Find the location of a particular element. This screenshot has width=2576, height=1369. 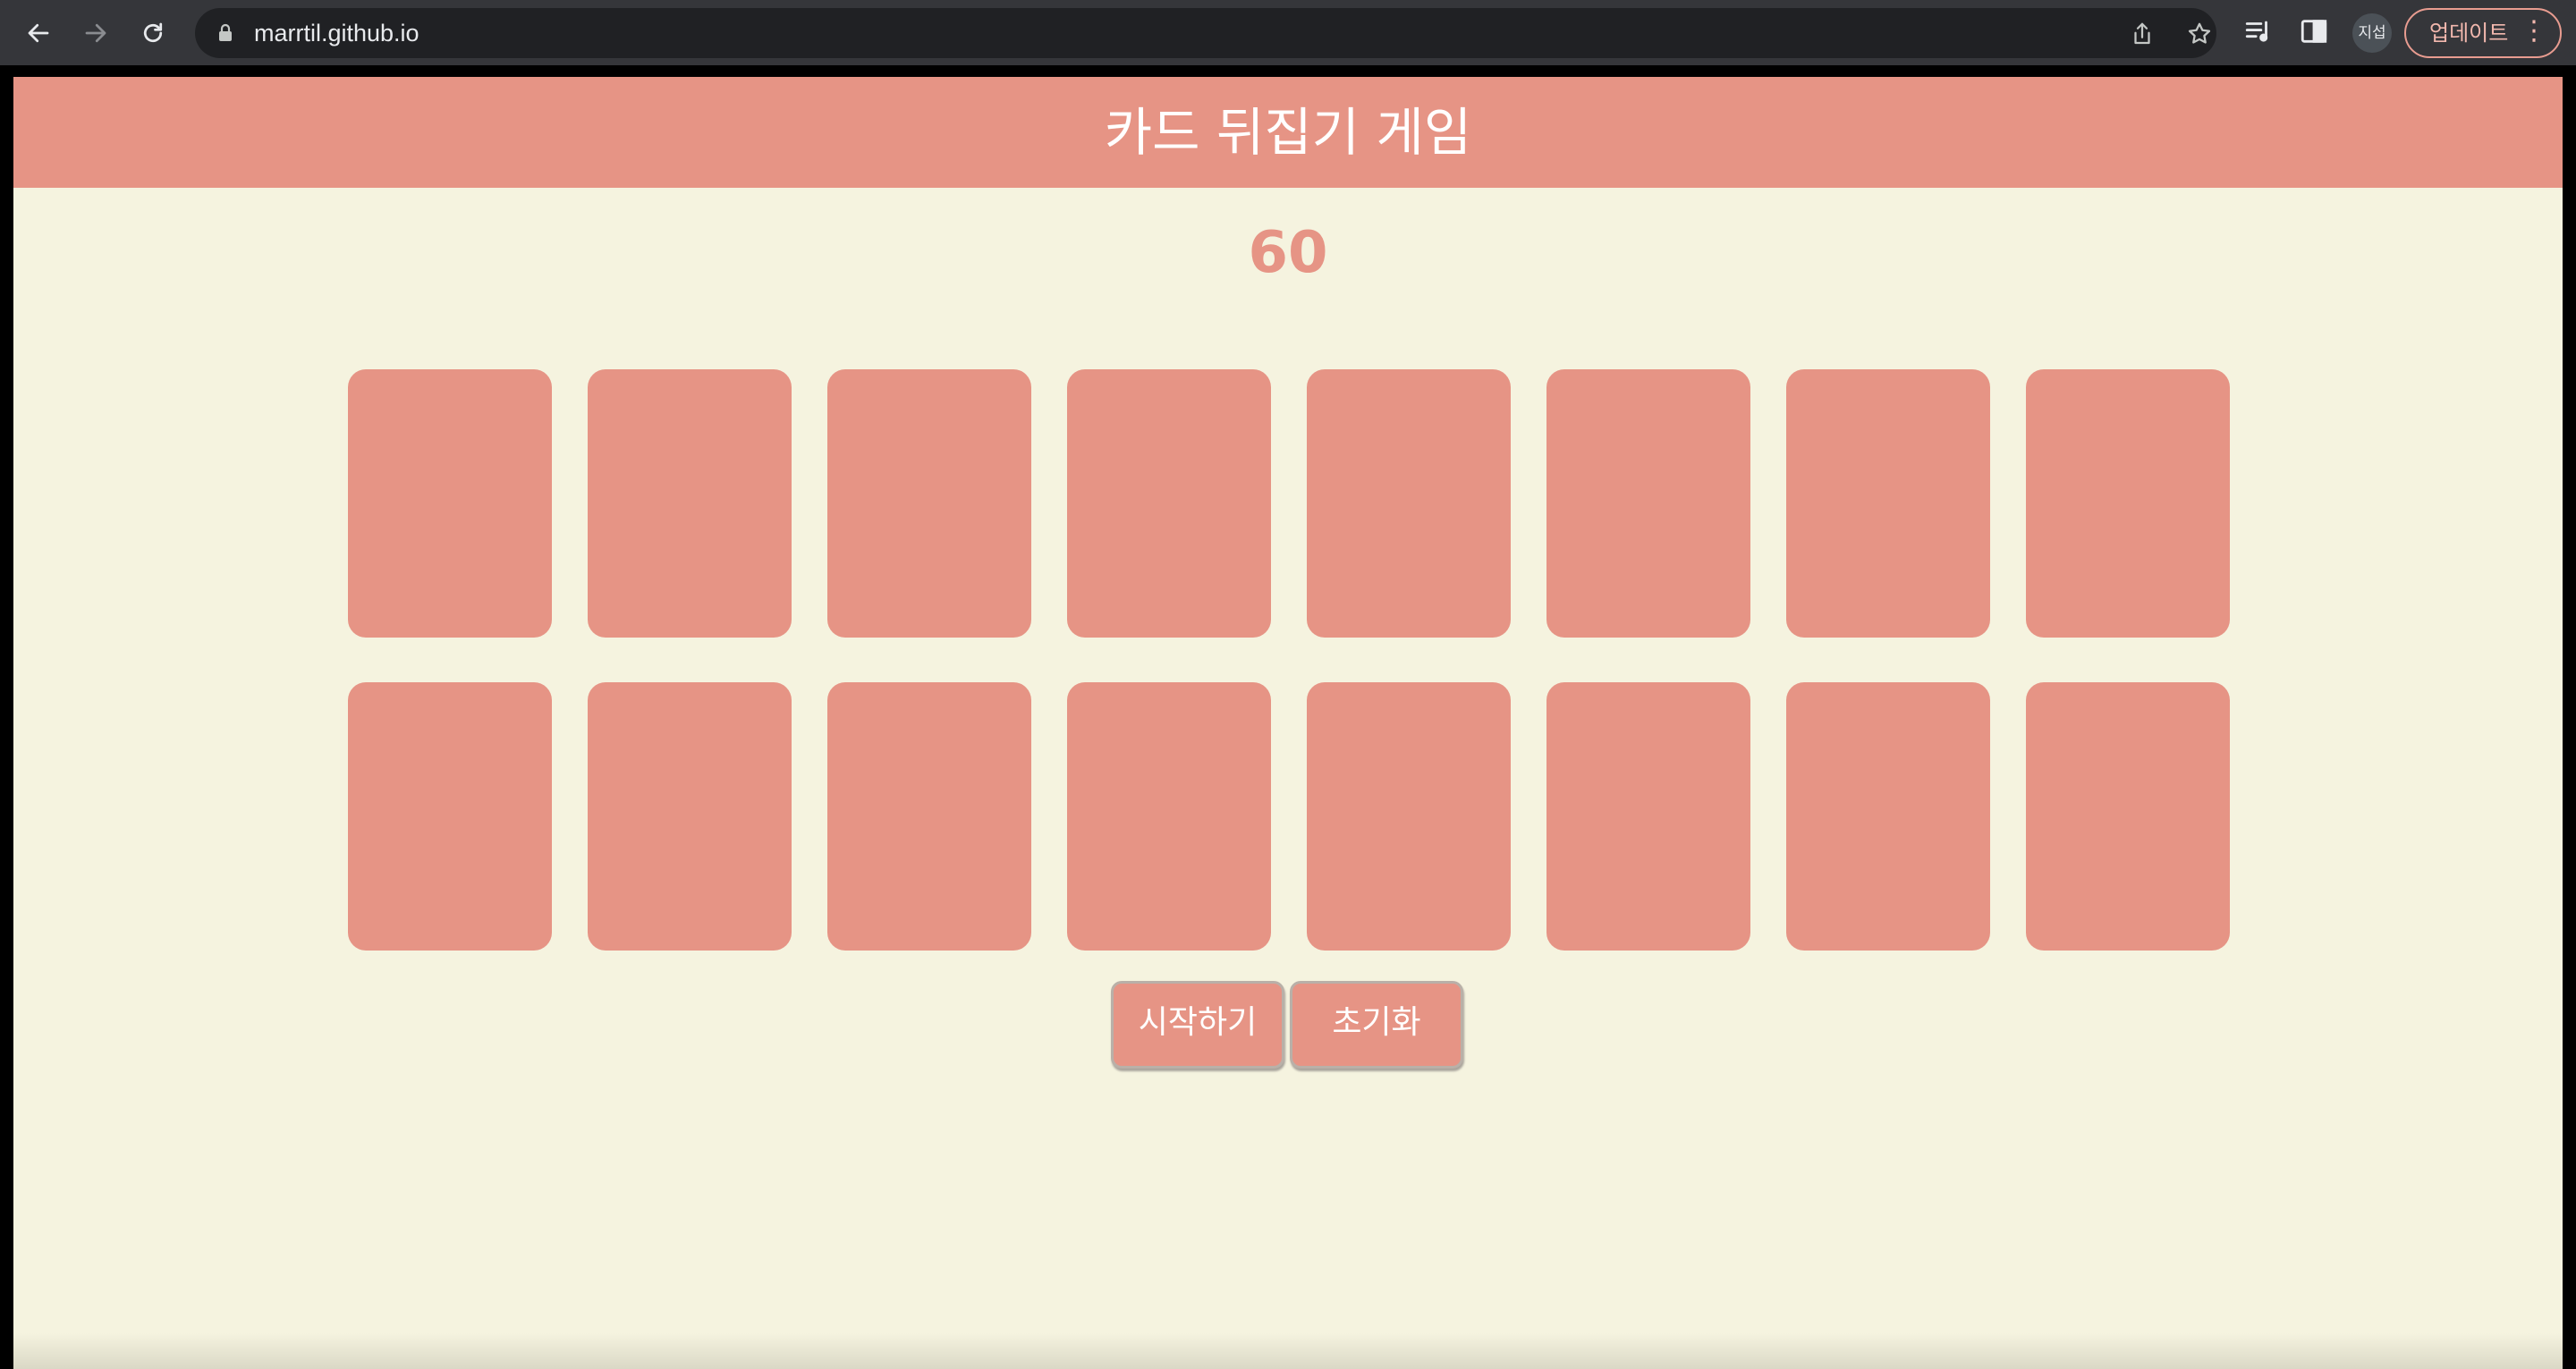

browser-toolbar: marrtil.github.io 지섭 업데이트 ⋮ is located at coordinates (1288, 33).